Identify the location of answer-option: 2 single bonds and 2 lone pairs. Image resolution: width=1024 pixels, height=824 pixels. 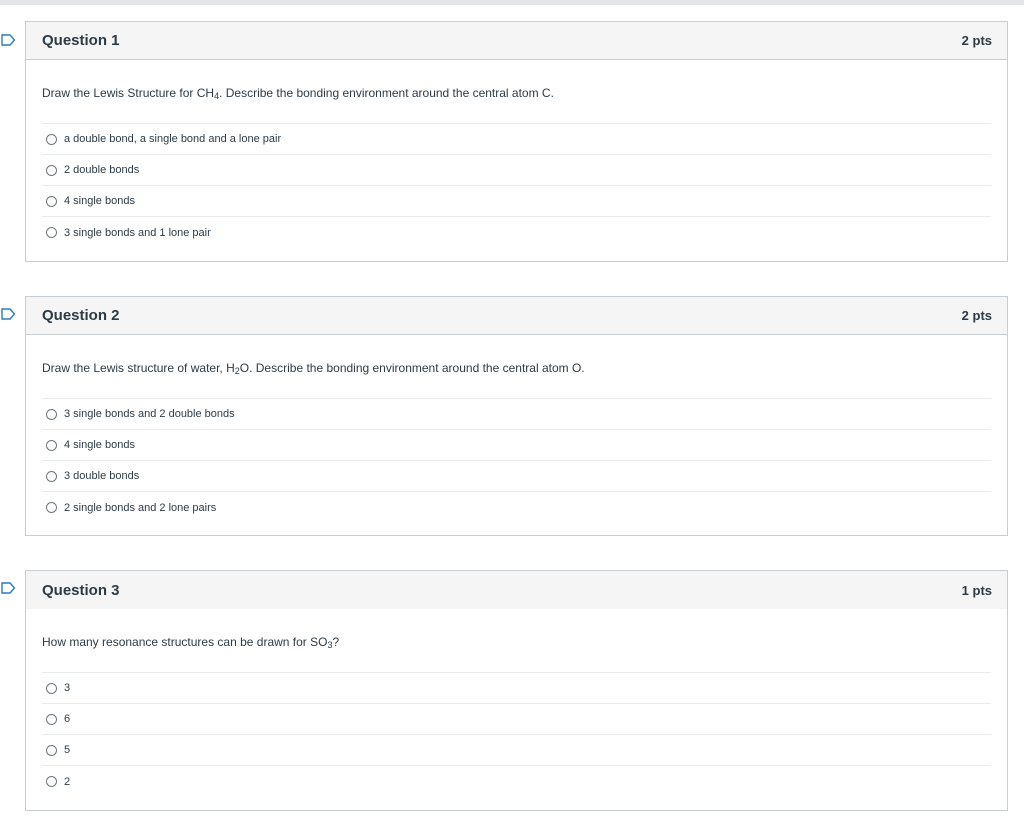
(516, 507).